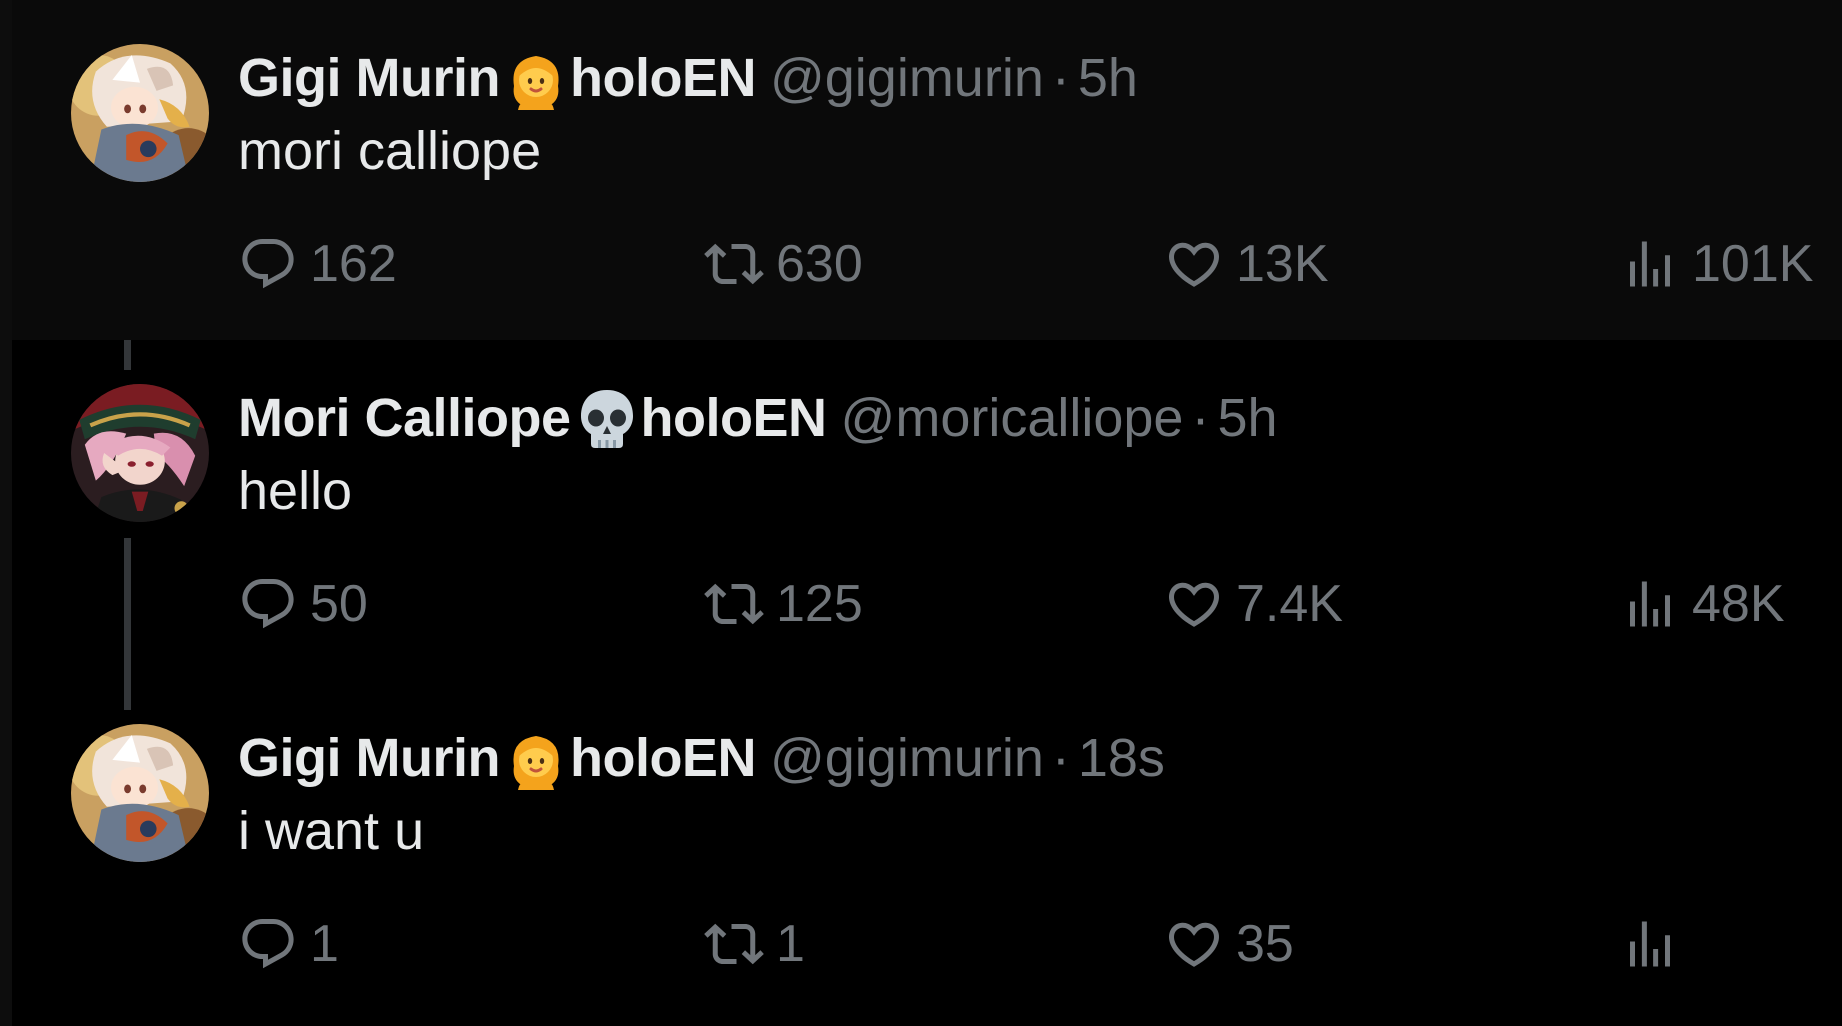  Describe the element at coordinates (1265, 944) in the screenshot. I see `like-count: 35` at that location.